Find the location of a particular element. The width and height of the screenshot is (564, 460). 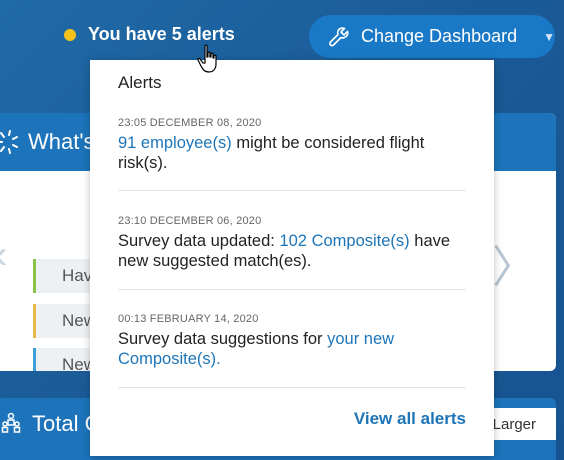

view-all-alerts-link: View all alerts is located at coordinates (410, 419).